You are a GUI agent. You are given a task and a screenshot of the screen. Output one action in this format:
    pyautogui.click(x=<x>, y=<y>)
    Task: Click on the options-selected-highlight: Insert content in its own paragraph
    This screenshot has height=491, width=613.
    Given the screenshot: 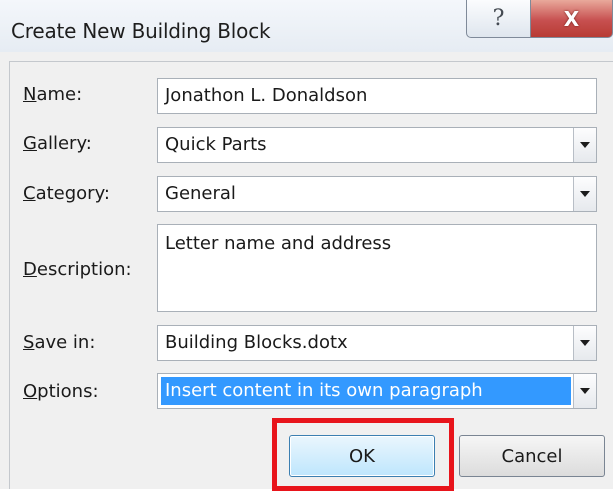 What is the action you would take?
    pyautogui.click(x=366, y=391)
    